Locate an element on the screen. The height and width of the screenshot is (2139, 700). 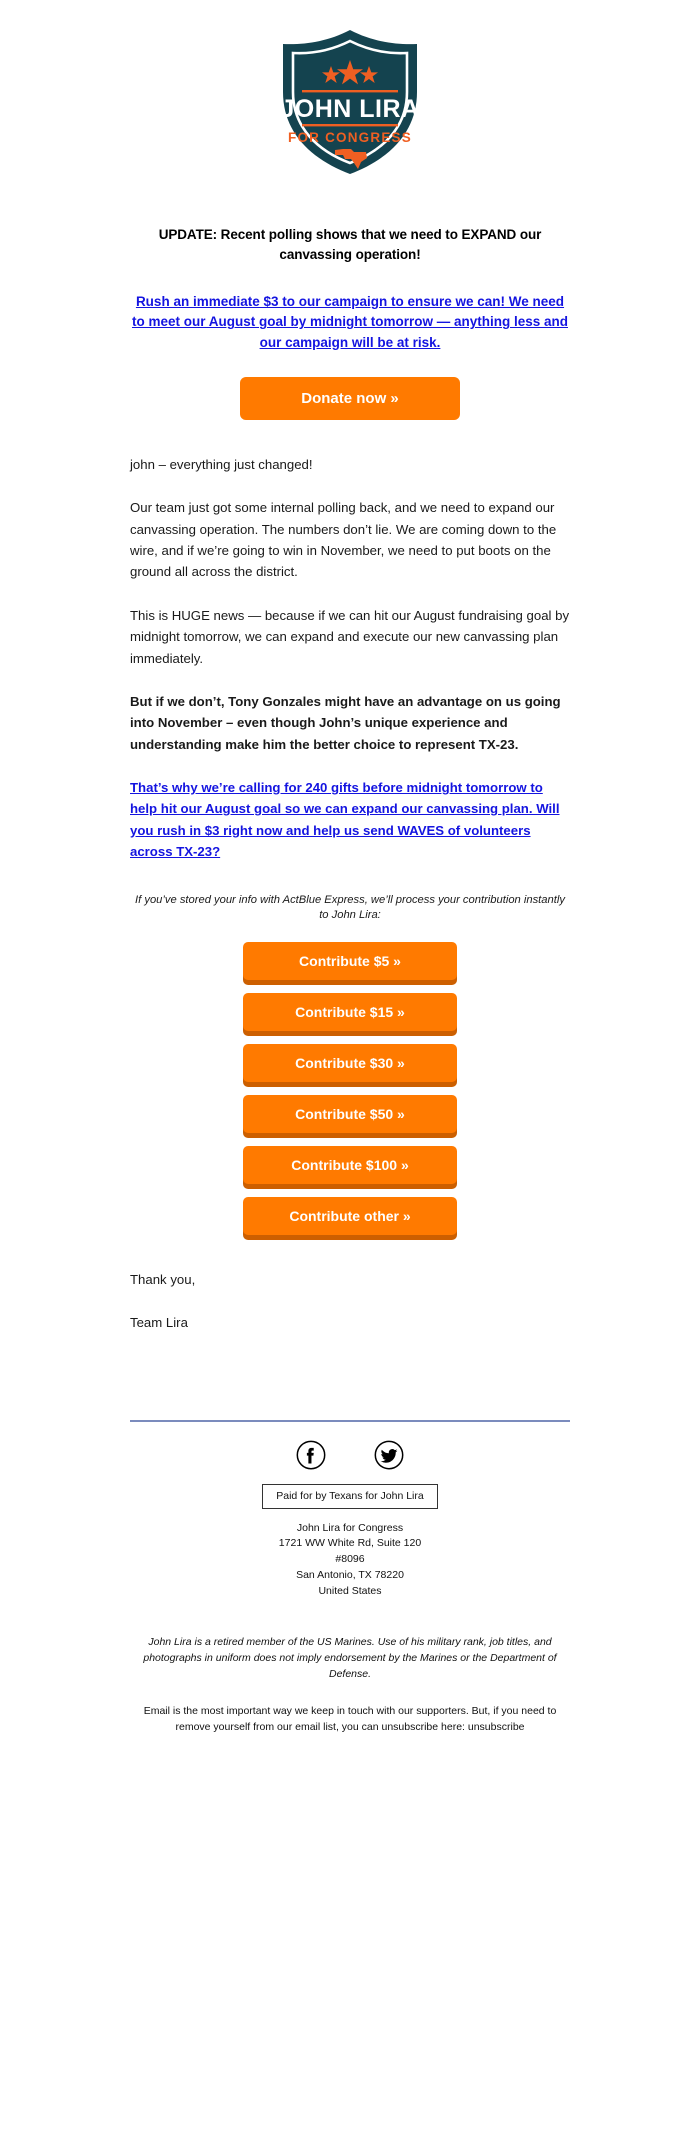
contribute-5-button: Contribute $5 » is located at coordinates (350, 960).